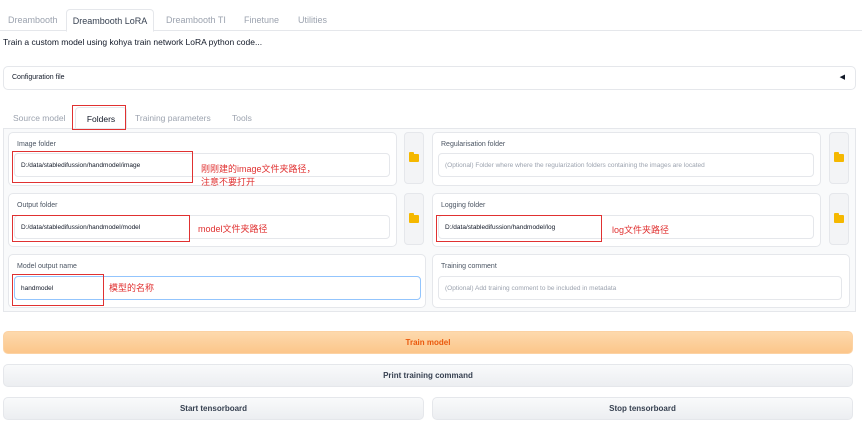  I want to click on tab-dreambooth: Dreambooth, so click(33, 20).